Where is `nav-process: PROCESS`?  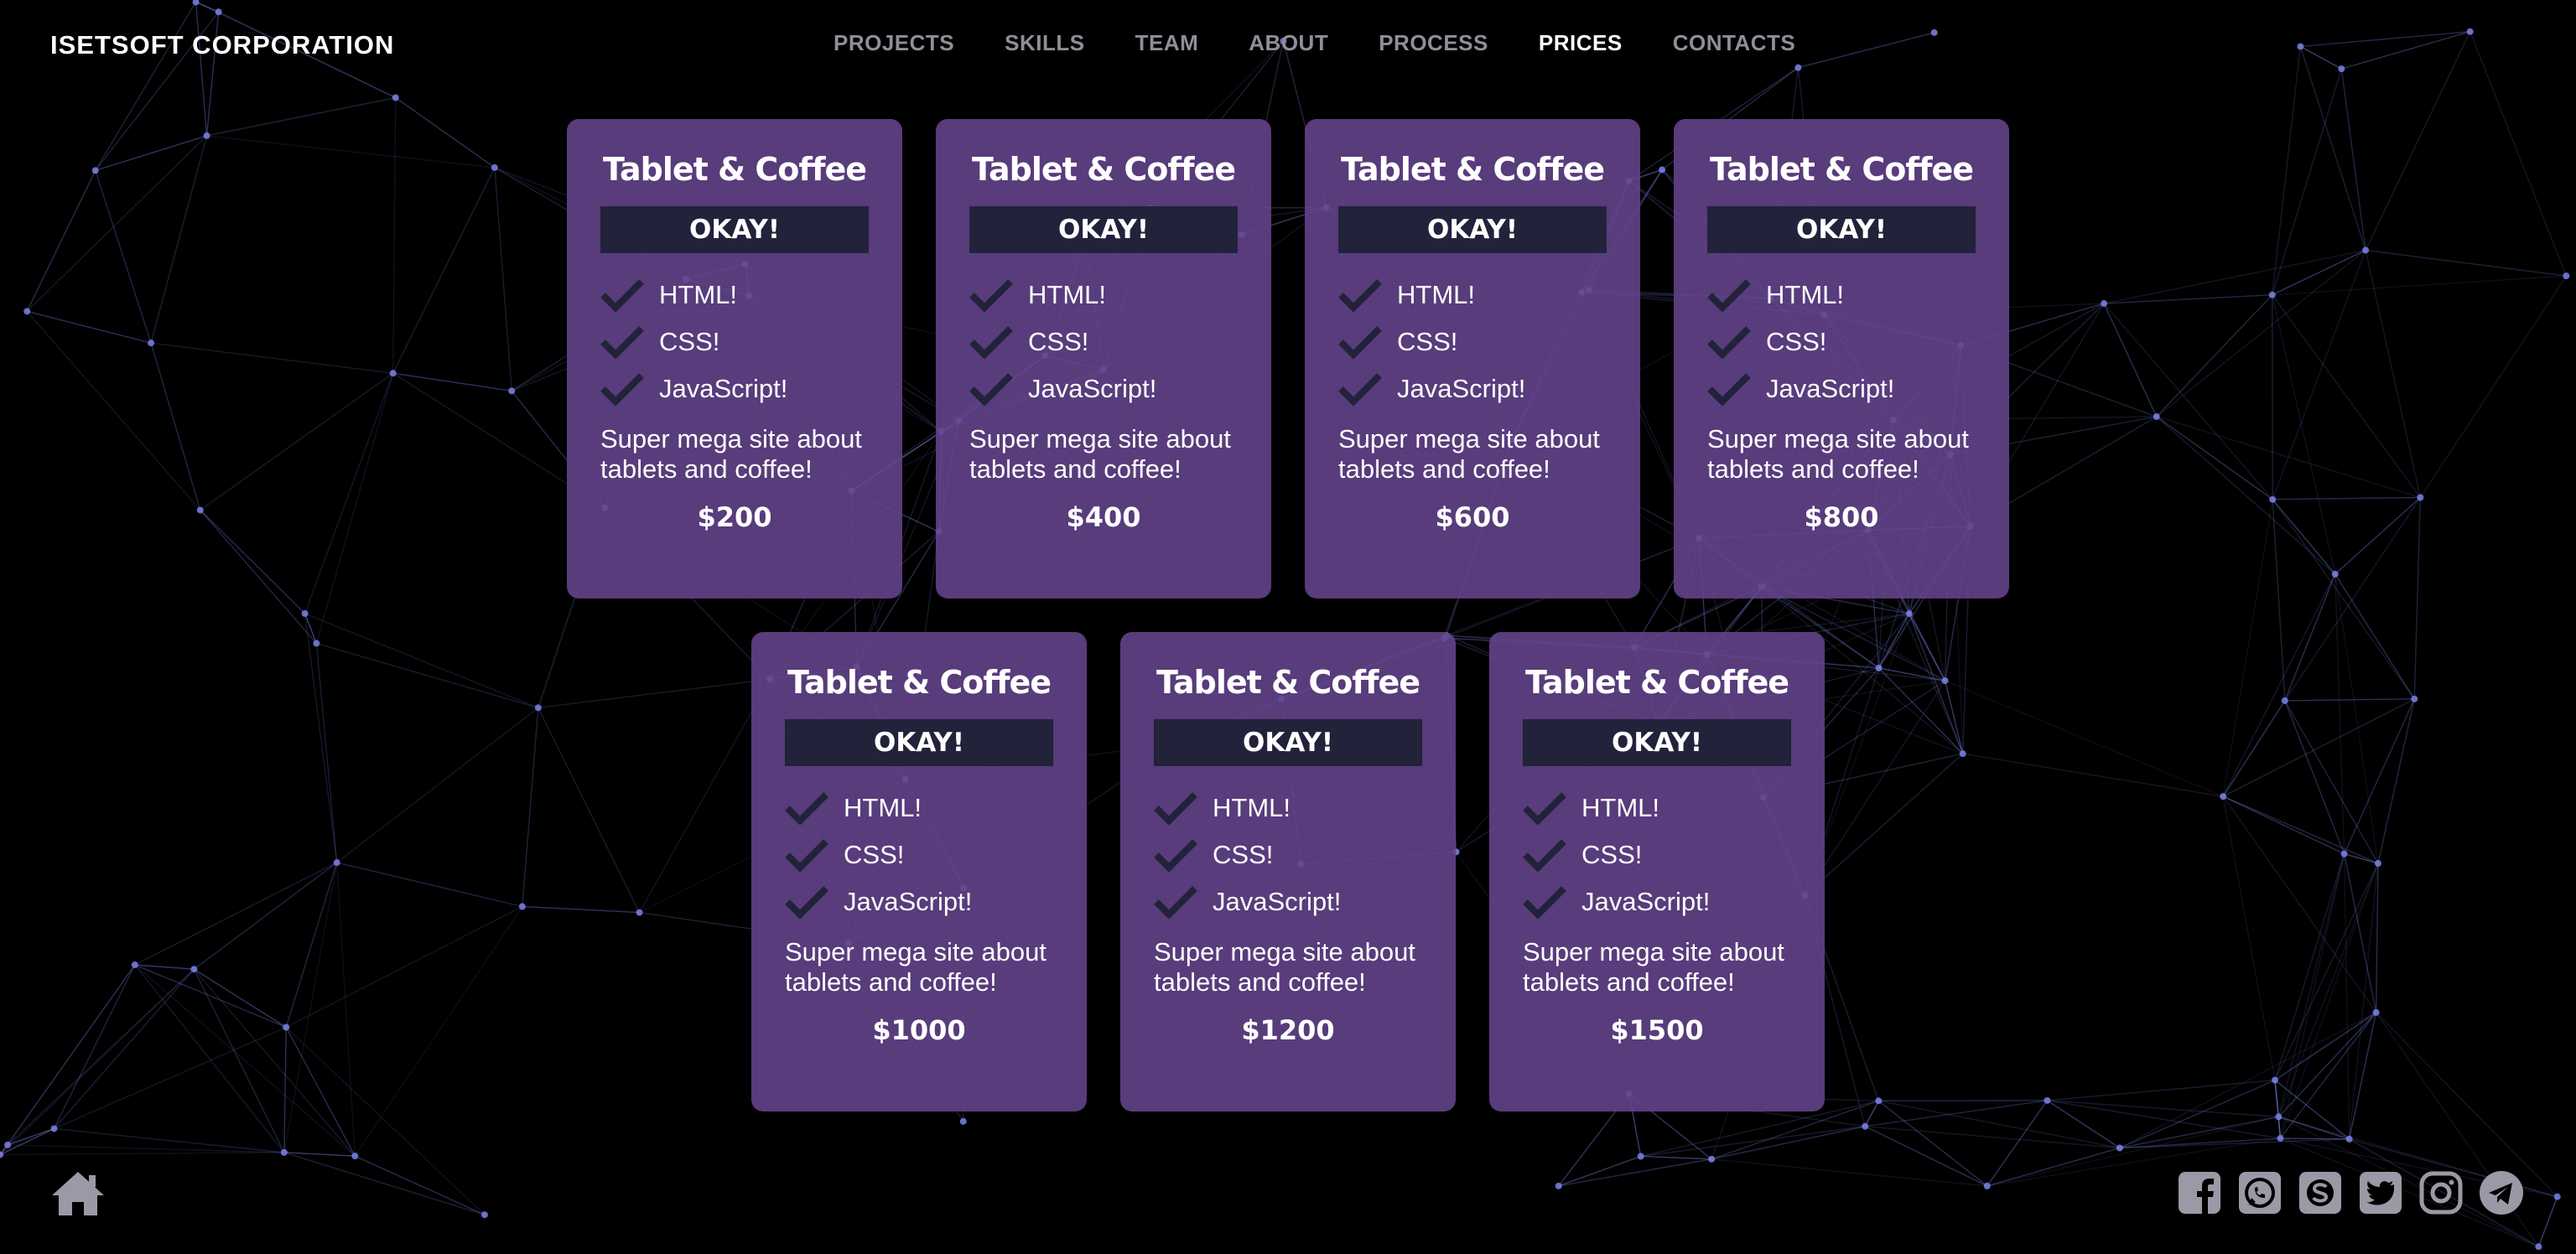 nav-process: PROCESS is located at coordinates (1433, 46).